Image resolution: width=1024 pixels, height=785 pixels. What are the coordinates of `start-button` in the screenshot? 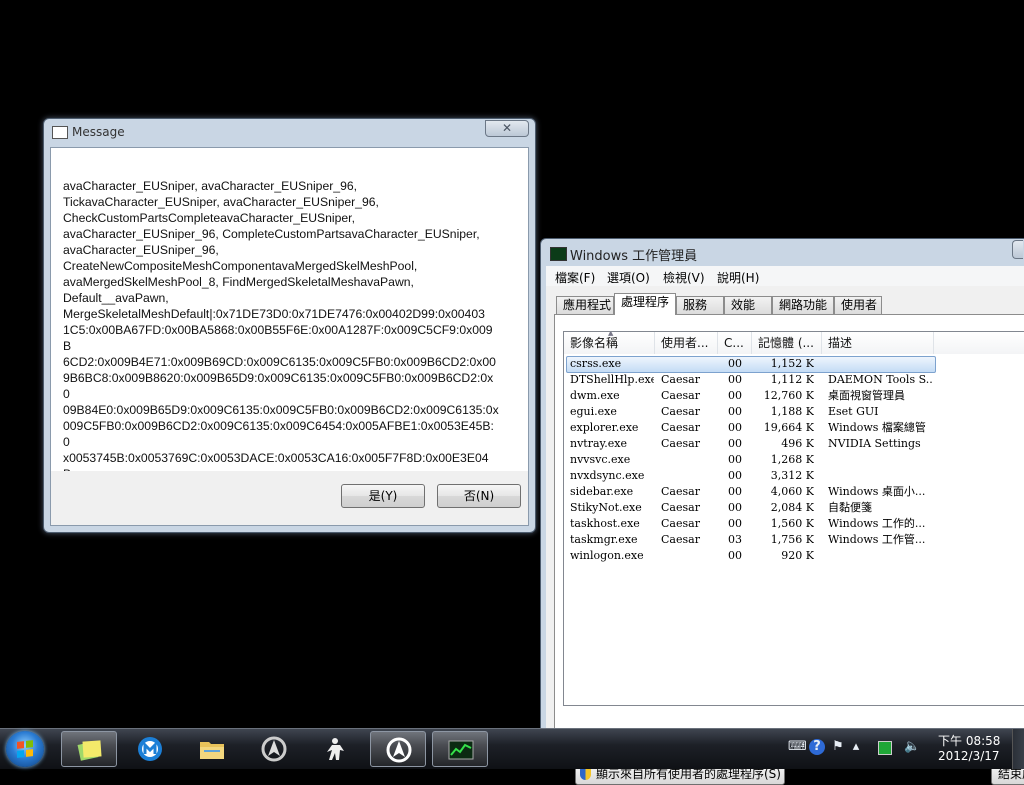 It's located at (25, 749).